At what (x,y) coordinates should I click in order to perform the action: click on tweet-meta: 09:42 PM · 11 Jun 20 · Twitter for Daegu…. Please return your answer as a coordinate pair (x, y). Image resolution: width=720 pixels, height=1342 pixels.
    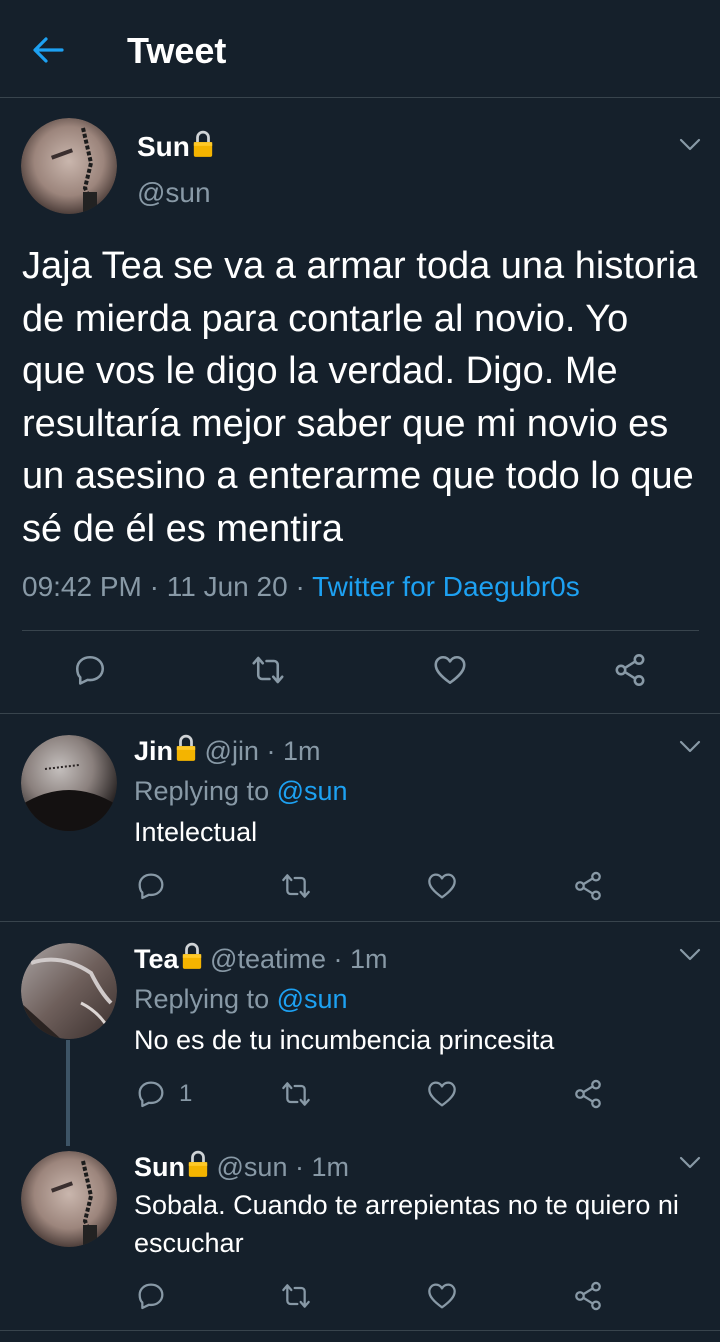
    Looking at the image, I should click on (301, 587).